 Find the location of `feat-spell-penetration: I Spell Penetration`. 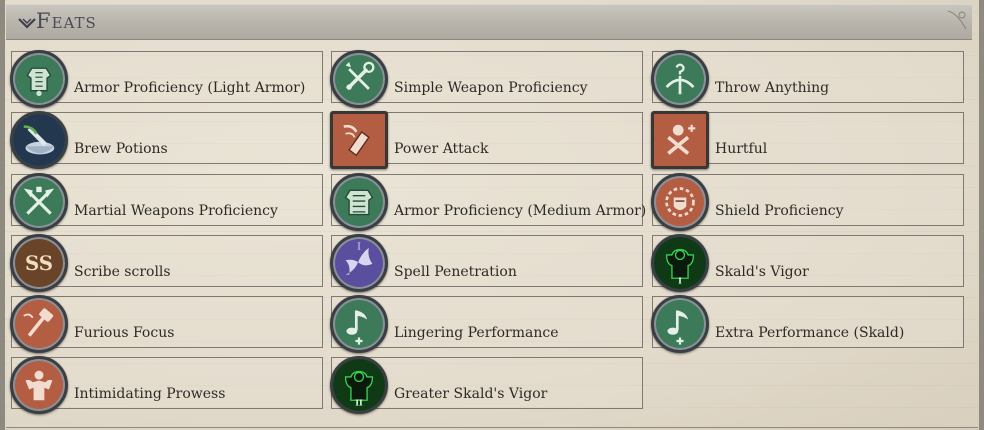

feat-spell-penetration: I Spell Penetration is located at coordinates (486, 263).